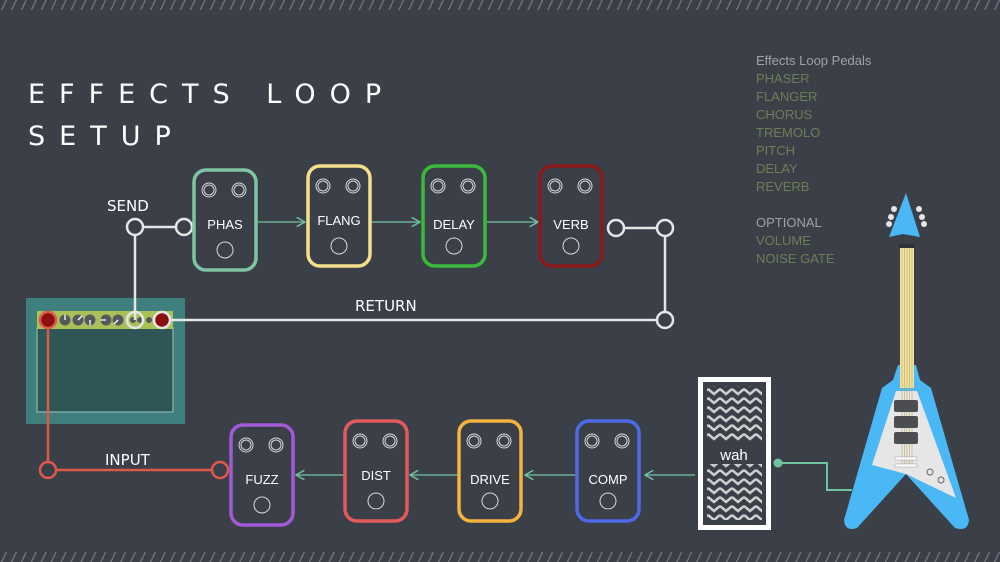 The image size is (1000, 562). I want to click on flying-v-guitar, so click(906, 361).